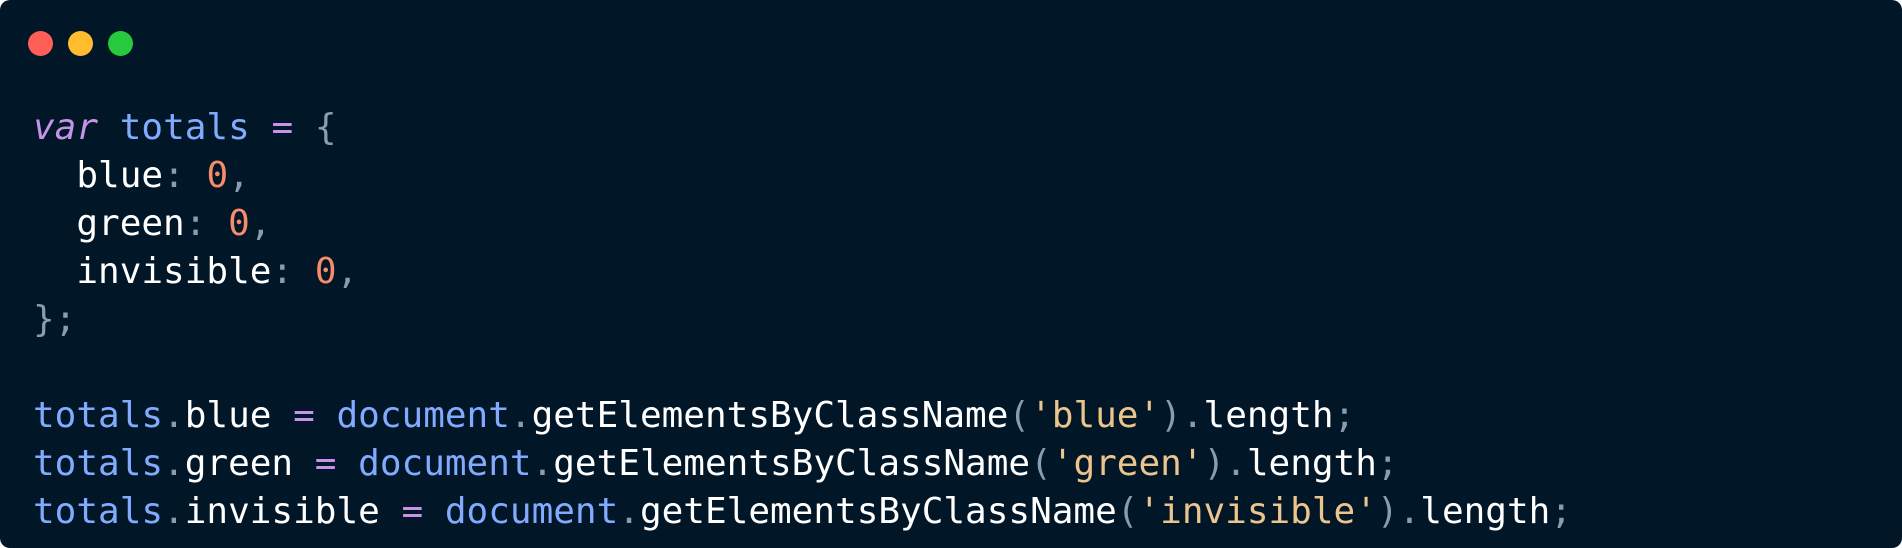  Describe the element at coordinates (1257, 511) in the screenshot. I see `code-token-str: 'invisible'` at that location.